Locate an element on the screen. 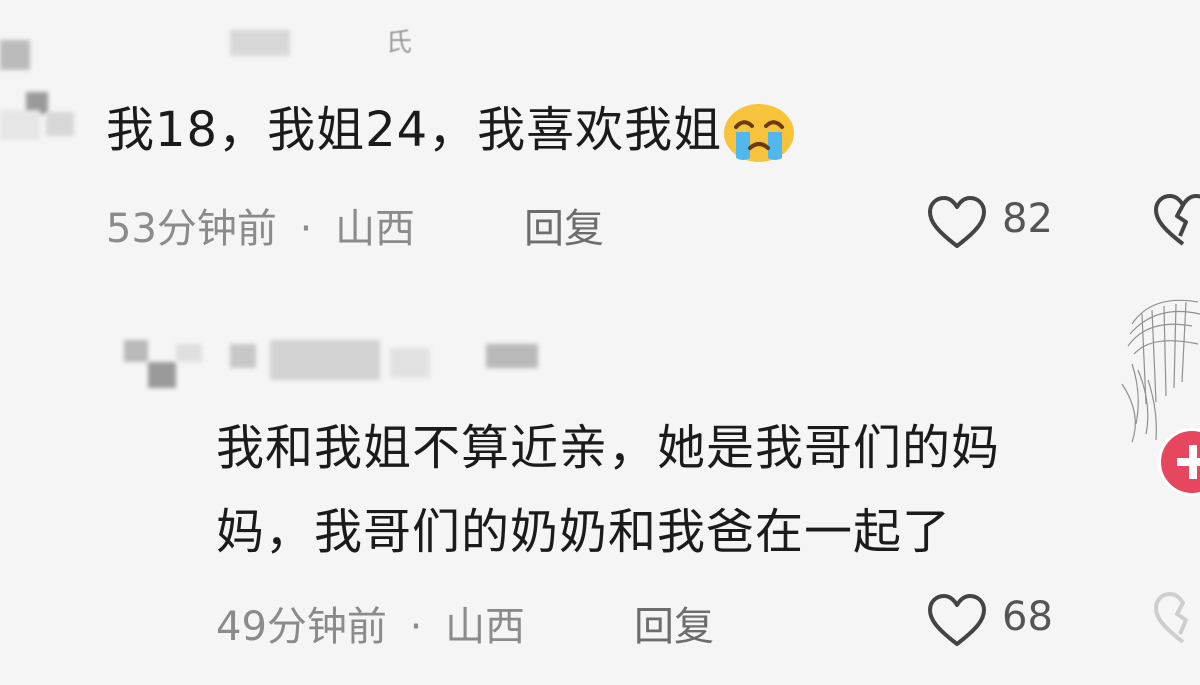 This screenshot has height=685, width=1200. reply-avatar is located at coordinates (164, 370).